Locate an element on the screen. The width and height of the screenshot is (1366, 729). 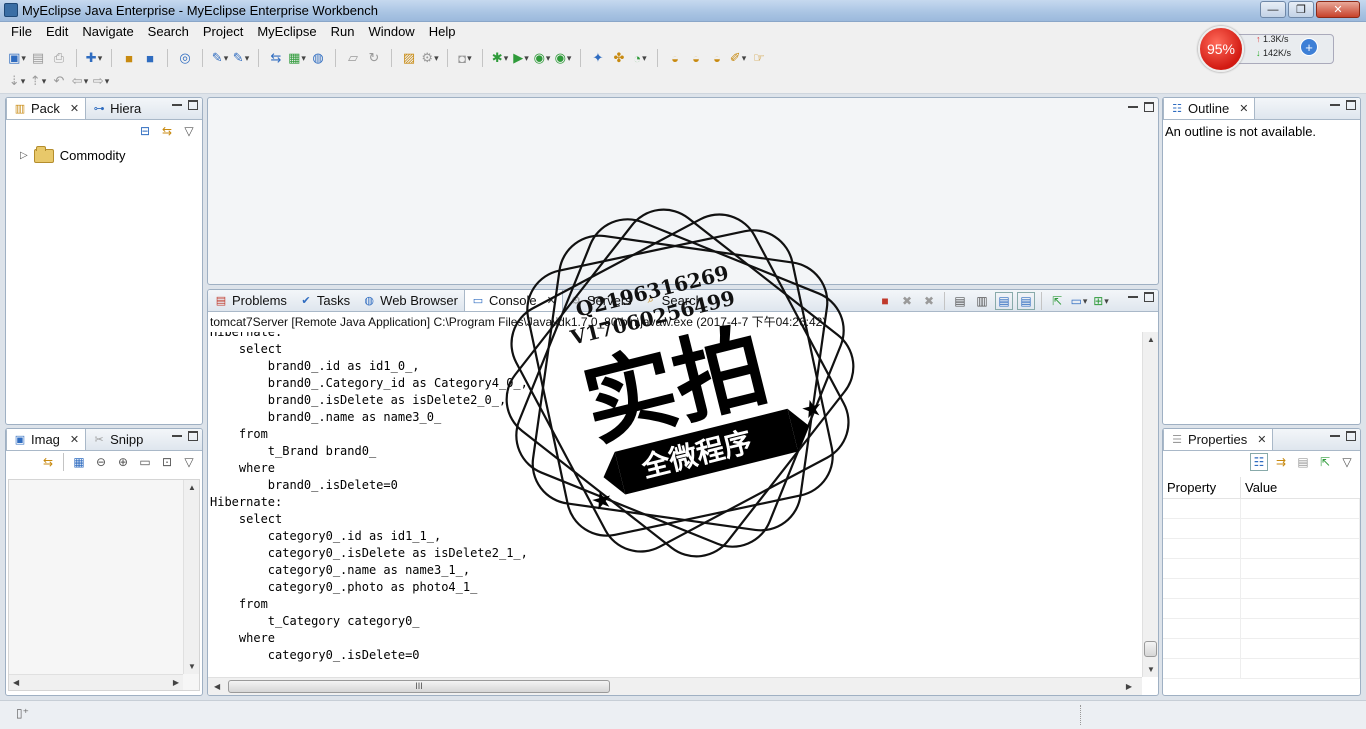
web-icon: ▨ is located at coordinates (409, 58).